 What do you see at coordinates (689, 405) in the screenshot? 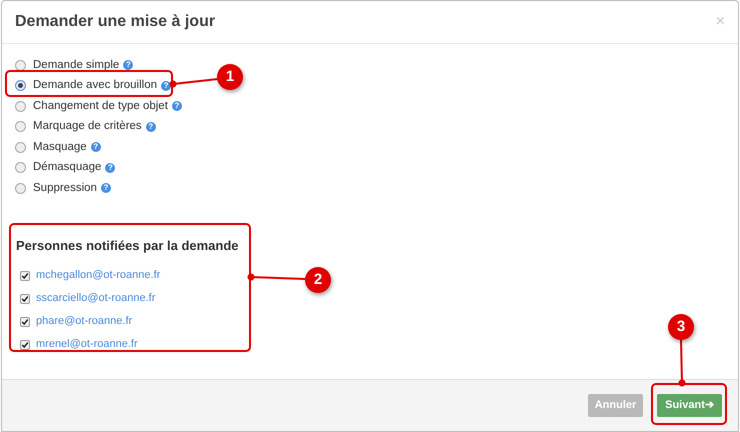
I see `next-button: Suivant➔` at bounding box center [689, 405].